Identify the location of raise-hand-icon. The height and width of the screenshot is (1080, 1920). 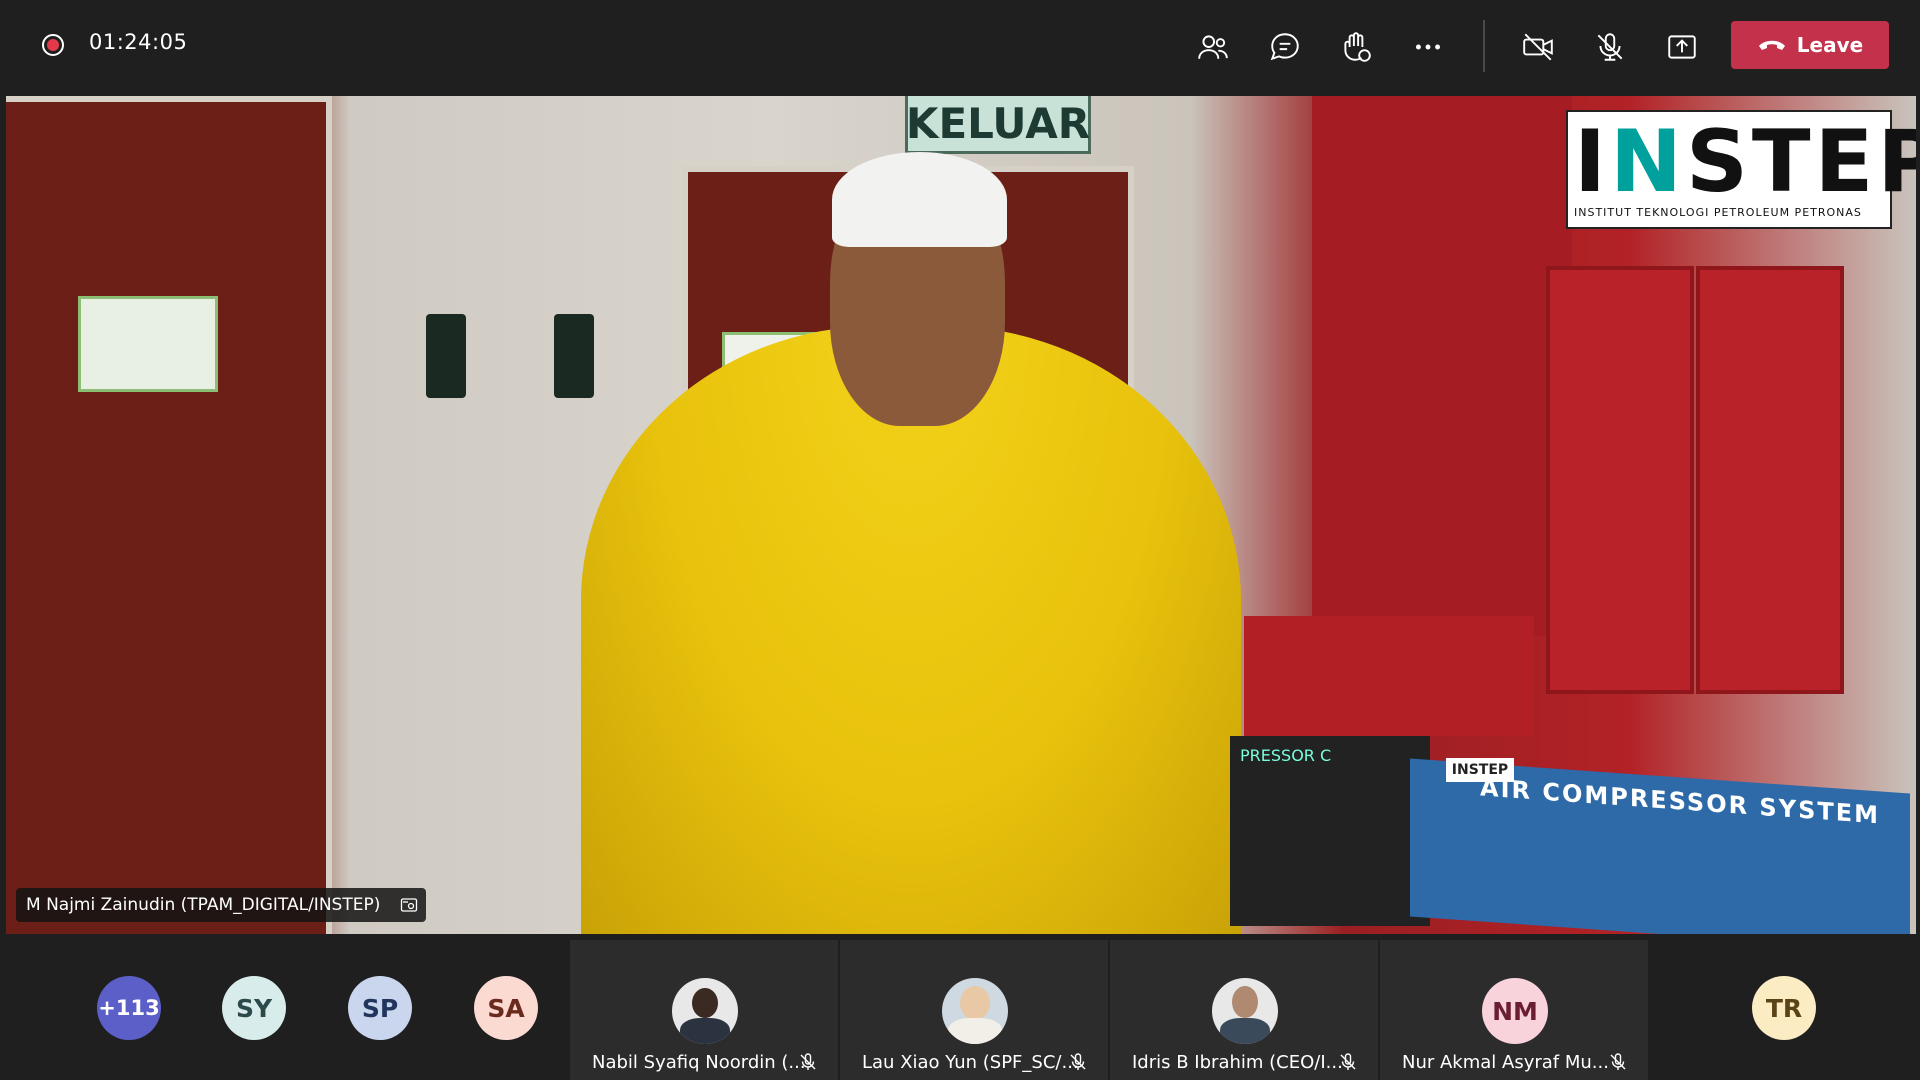
(1357, 47).